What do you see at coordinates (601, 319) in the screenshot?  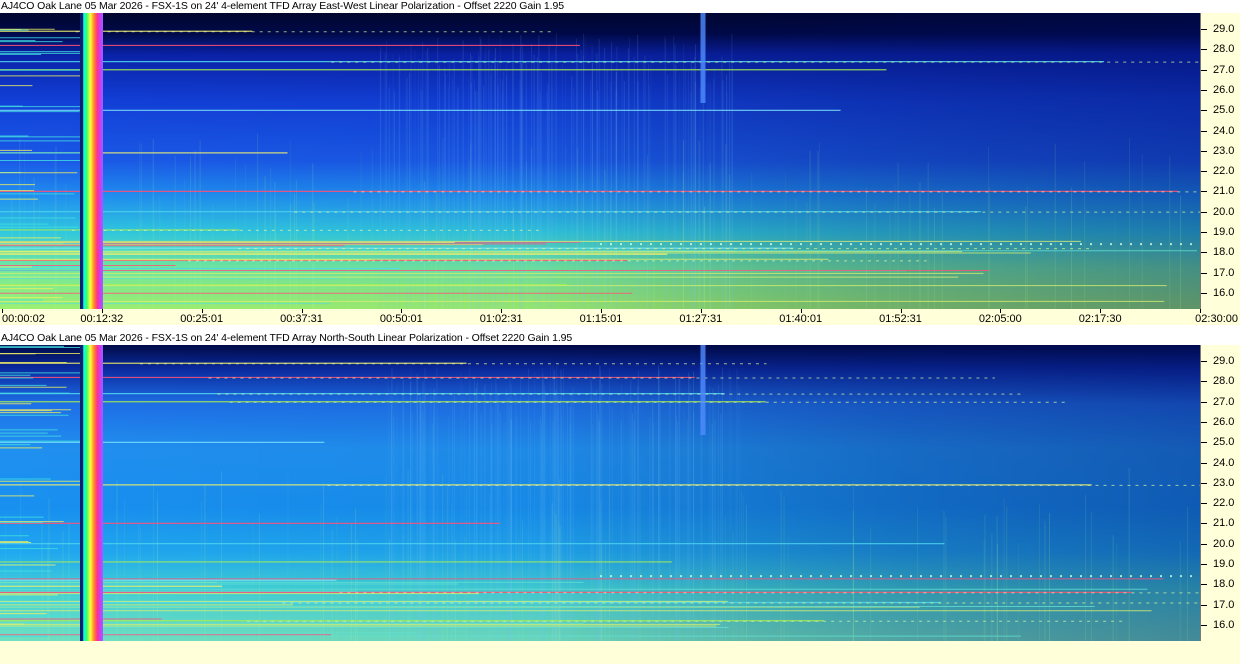 I see `x-tick-label: 01:15:01` at bounding box center [601, 319].